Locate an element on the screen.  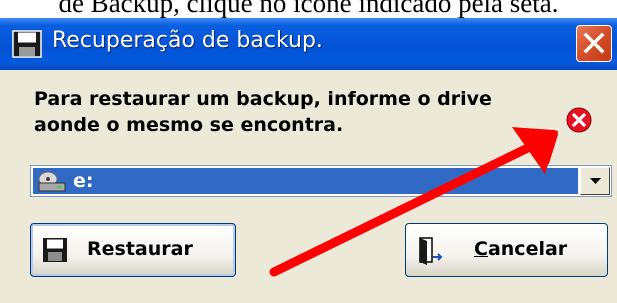
drive-selected-value: e: is located at coordinates (305, 181).